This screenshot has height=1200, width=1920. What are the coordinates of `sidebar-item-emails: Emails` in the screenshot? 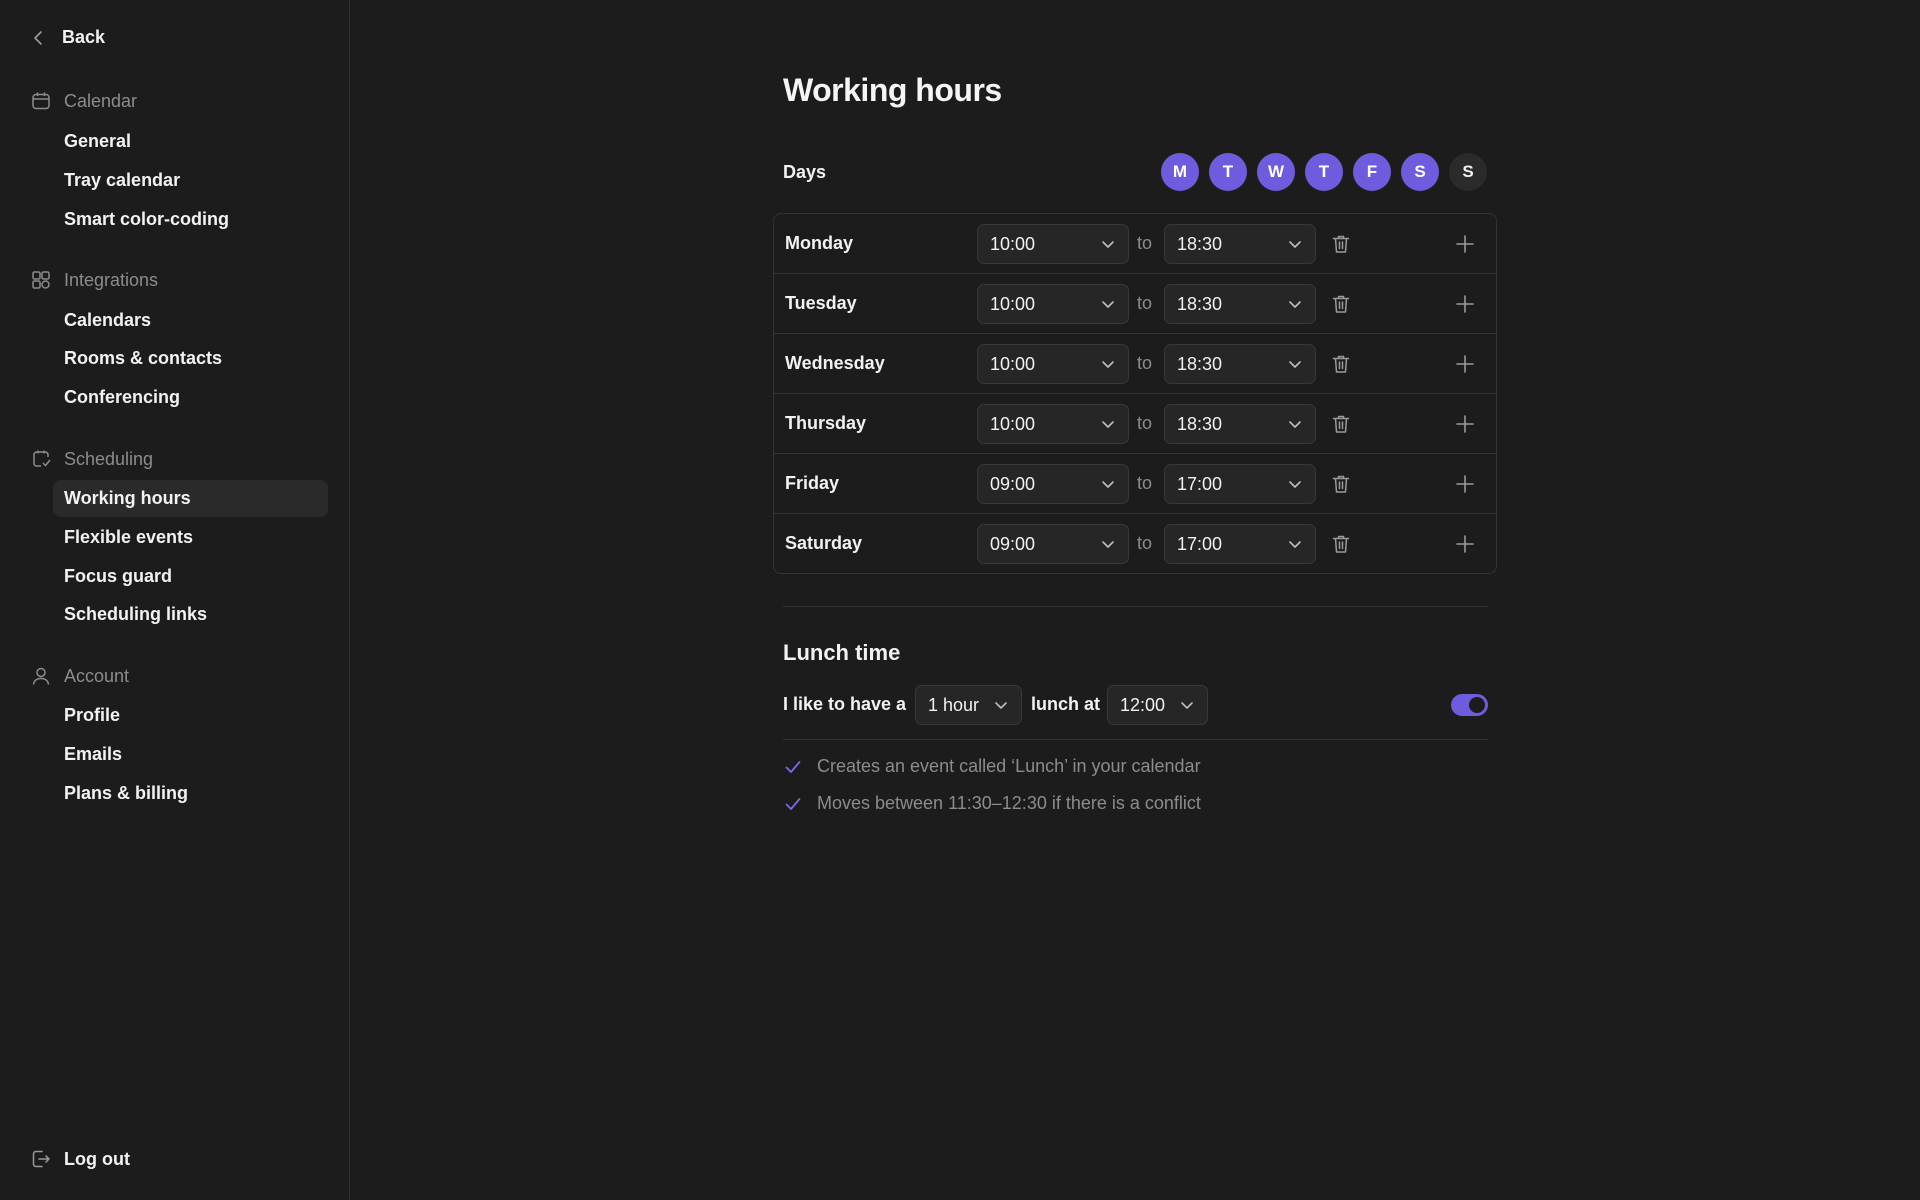 It's located at (190, 754).